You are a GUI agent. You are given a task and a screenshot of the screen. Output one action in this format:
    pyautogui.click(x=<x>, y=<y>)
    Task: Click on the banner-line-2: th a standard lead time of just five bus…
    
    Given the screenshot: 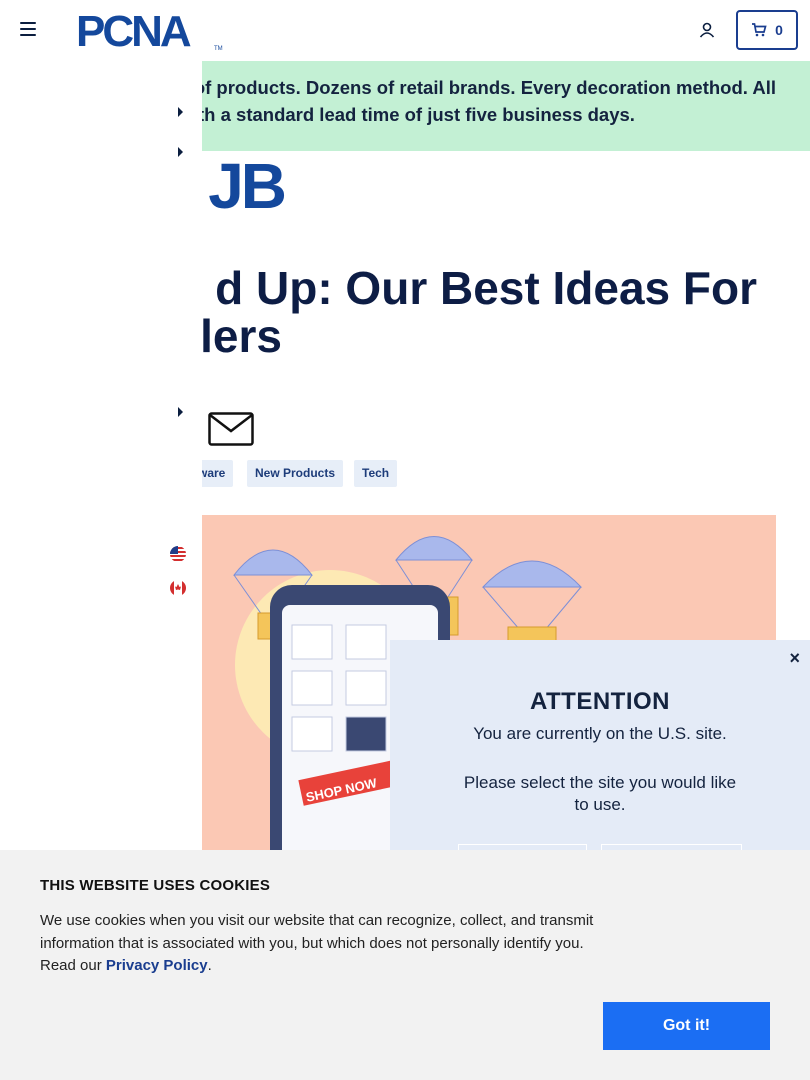 What is the action you would take?
    pyautogui.click(x=416, y=114)
    